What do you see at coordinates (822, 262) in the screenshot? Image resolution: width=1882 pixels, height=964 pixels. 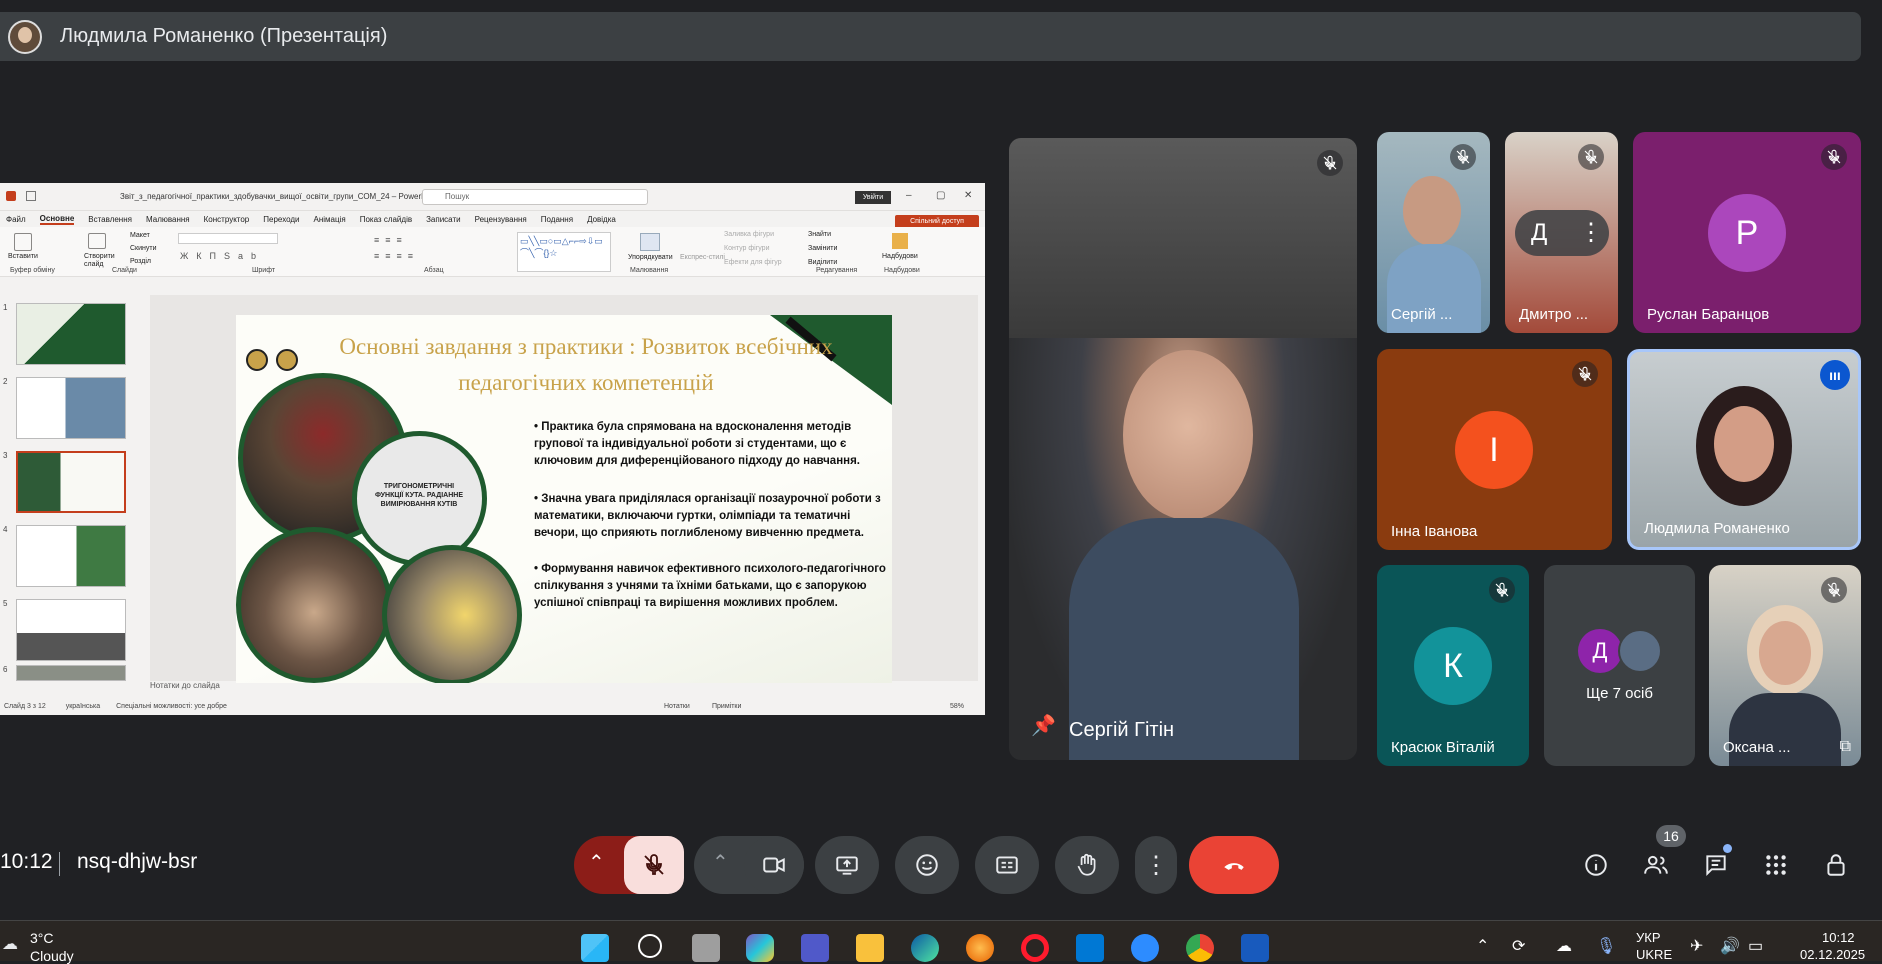 I see `select-button: Виділити` at bounding box center [822, 262].